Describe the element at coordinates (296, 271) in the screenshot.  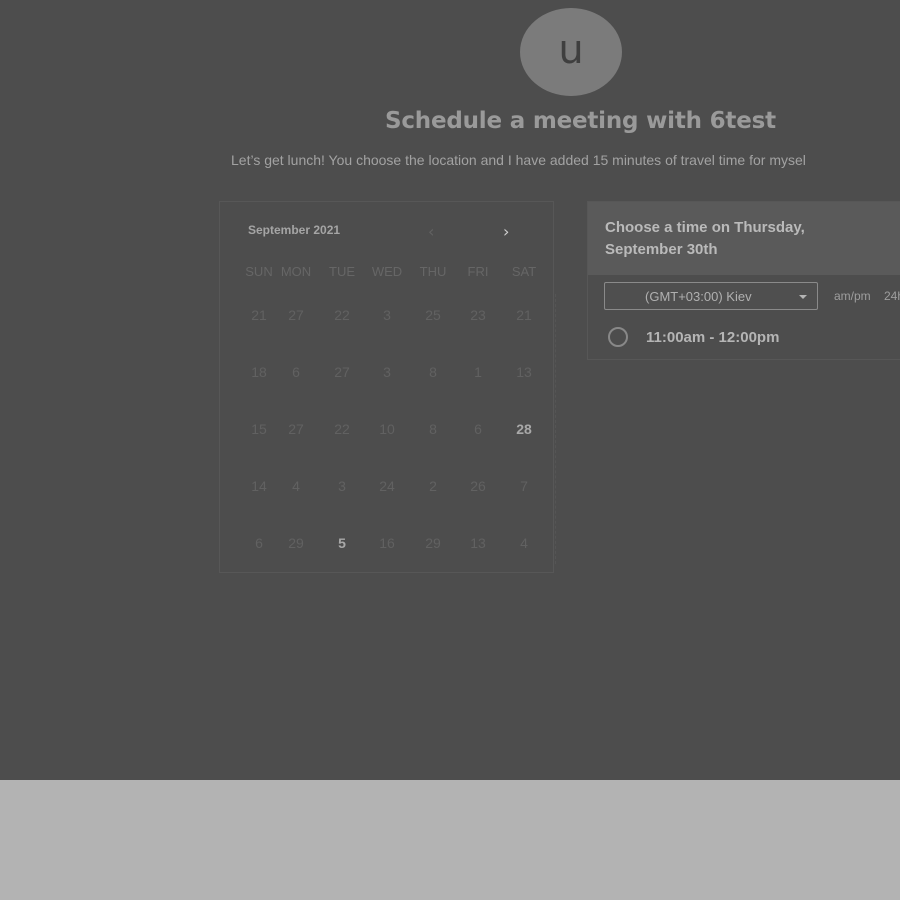
I see `weekday-label: MON` at that location.